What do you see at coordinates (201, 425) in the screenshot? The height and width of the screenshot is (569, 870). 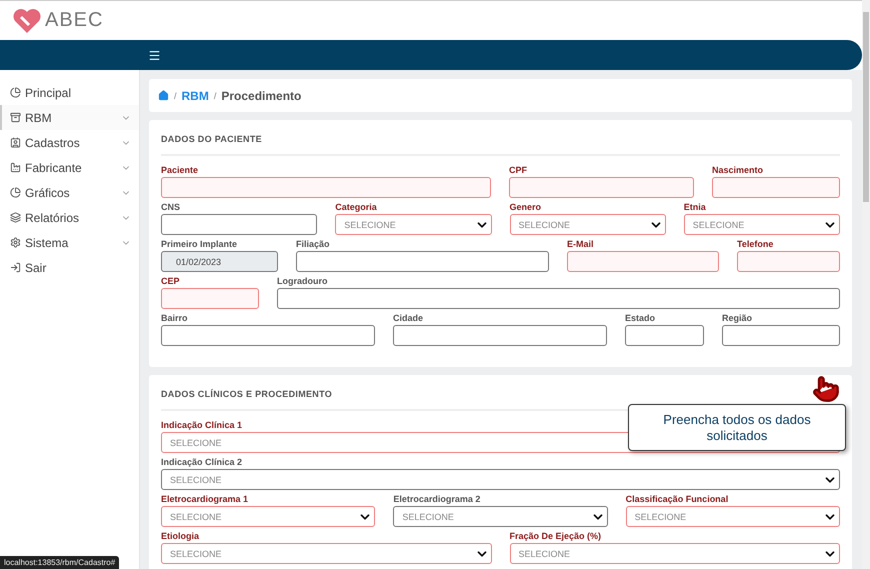 I see `field-label: Indicação Clínica 1` at bounding box center [201, 425].